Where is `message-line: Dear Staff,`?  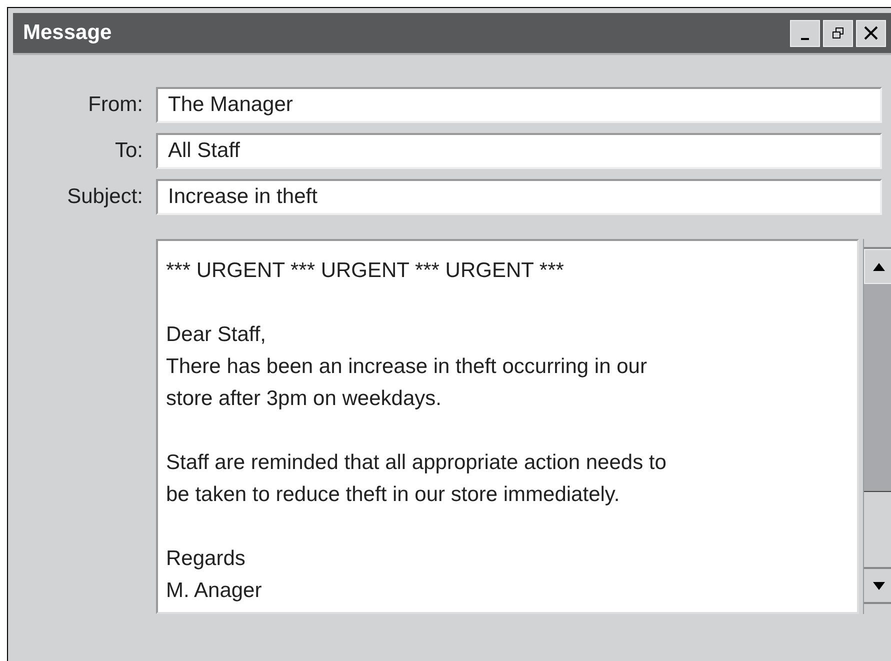
message-line: Dear Staff, is located at coordinates (216, 335).